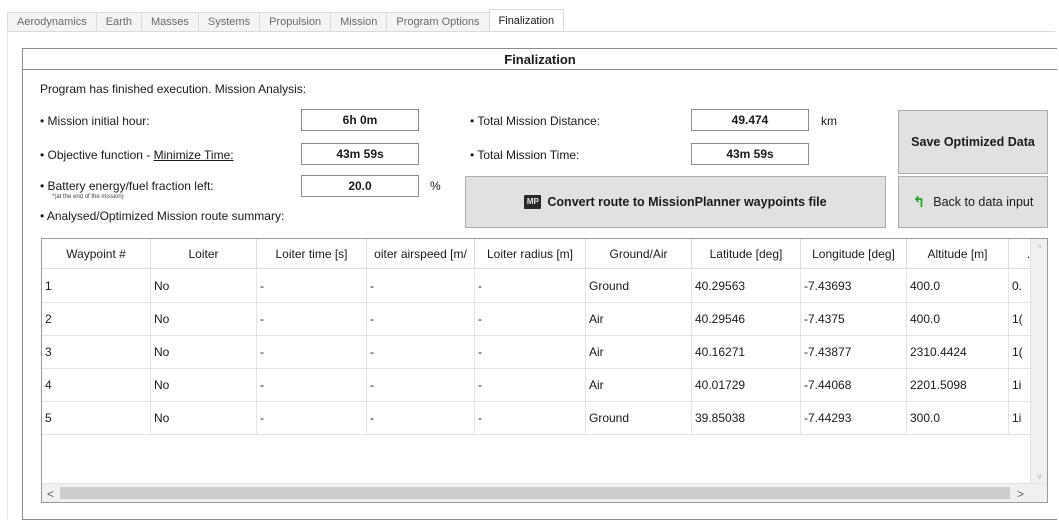 The width and height of the screenshot is (1059, 525). I want to click on cell-latitude: 40.01729, so click(746, 385).